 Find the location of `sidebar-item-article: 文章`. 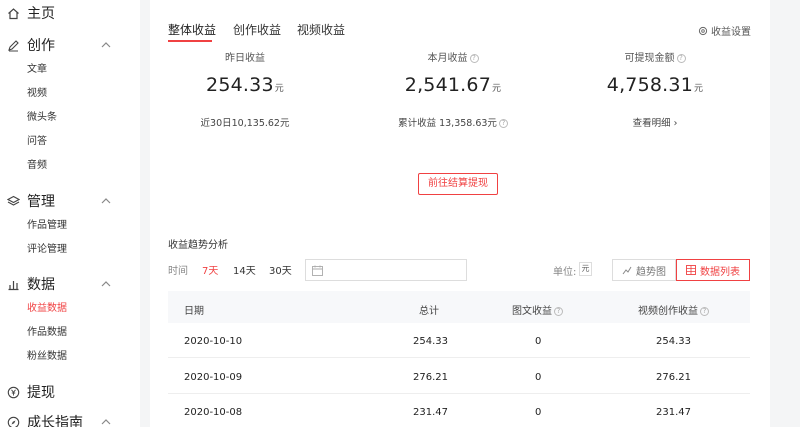

sidebar-item-article: 文章 is located at coordinates (37, 70).